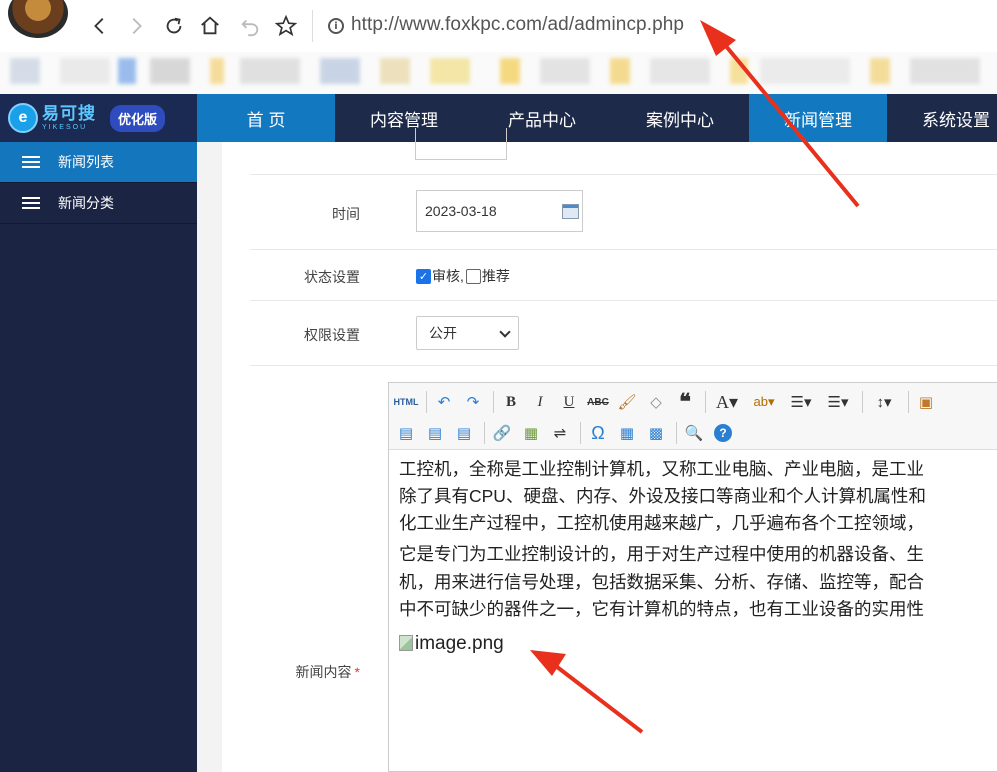 The image size is (997, 772). I want to click on media-icon: ▩, so click(656, 433).